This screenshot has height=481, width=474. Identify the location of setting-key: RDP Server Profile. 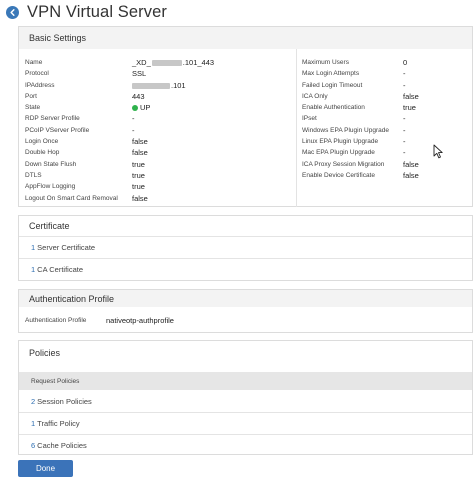
(52, 119).